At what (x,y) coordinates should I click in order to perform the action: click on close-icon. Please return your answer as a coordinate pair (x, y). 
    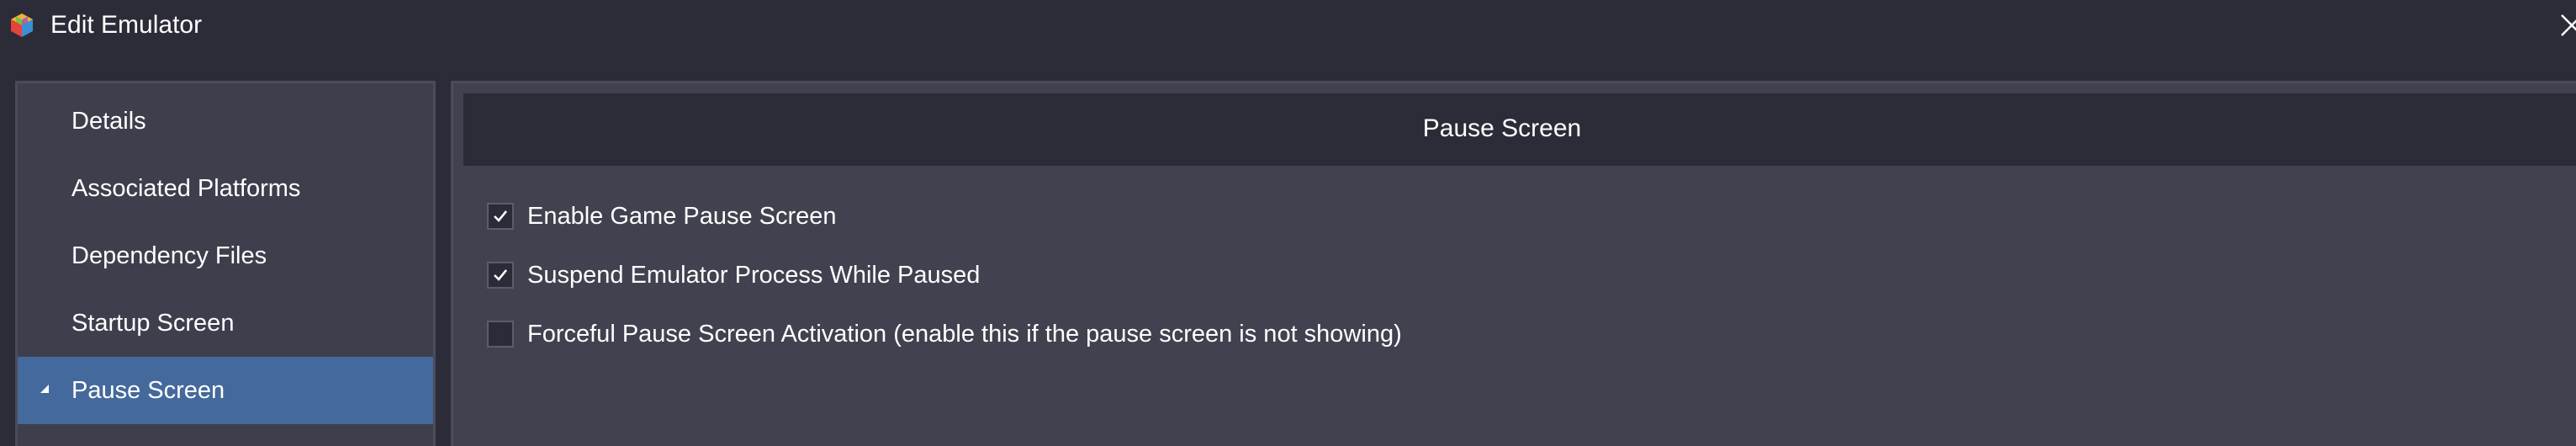
    Looking at the image, I should click on (2568, 25).